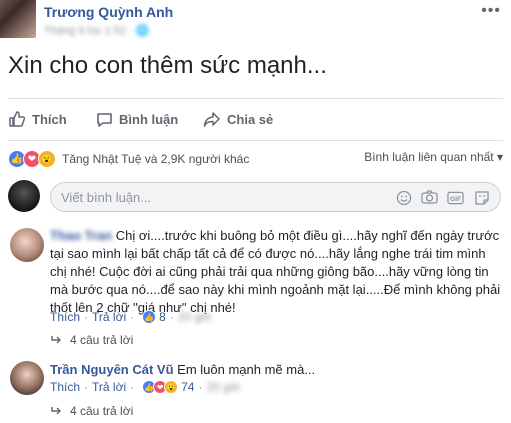  I want to click on sticker-icon, so click(481, 197).